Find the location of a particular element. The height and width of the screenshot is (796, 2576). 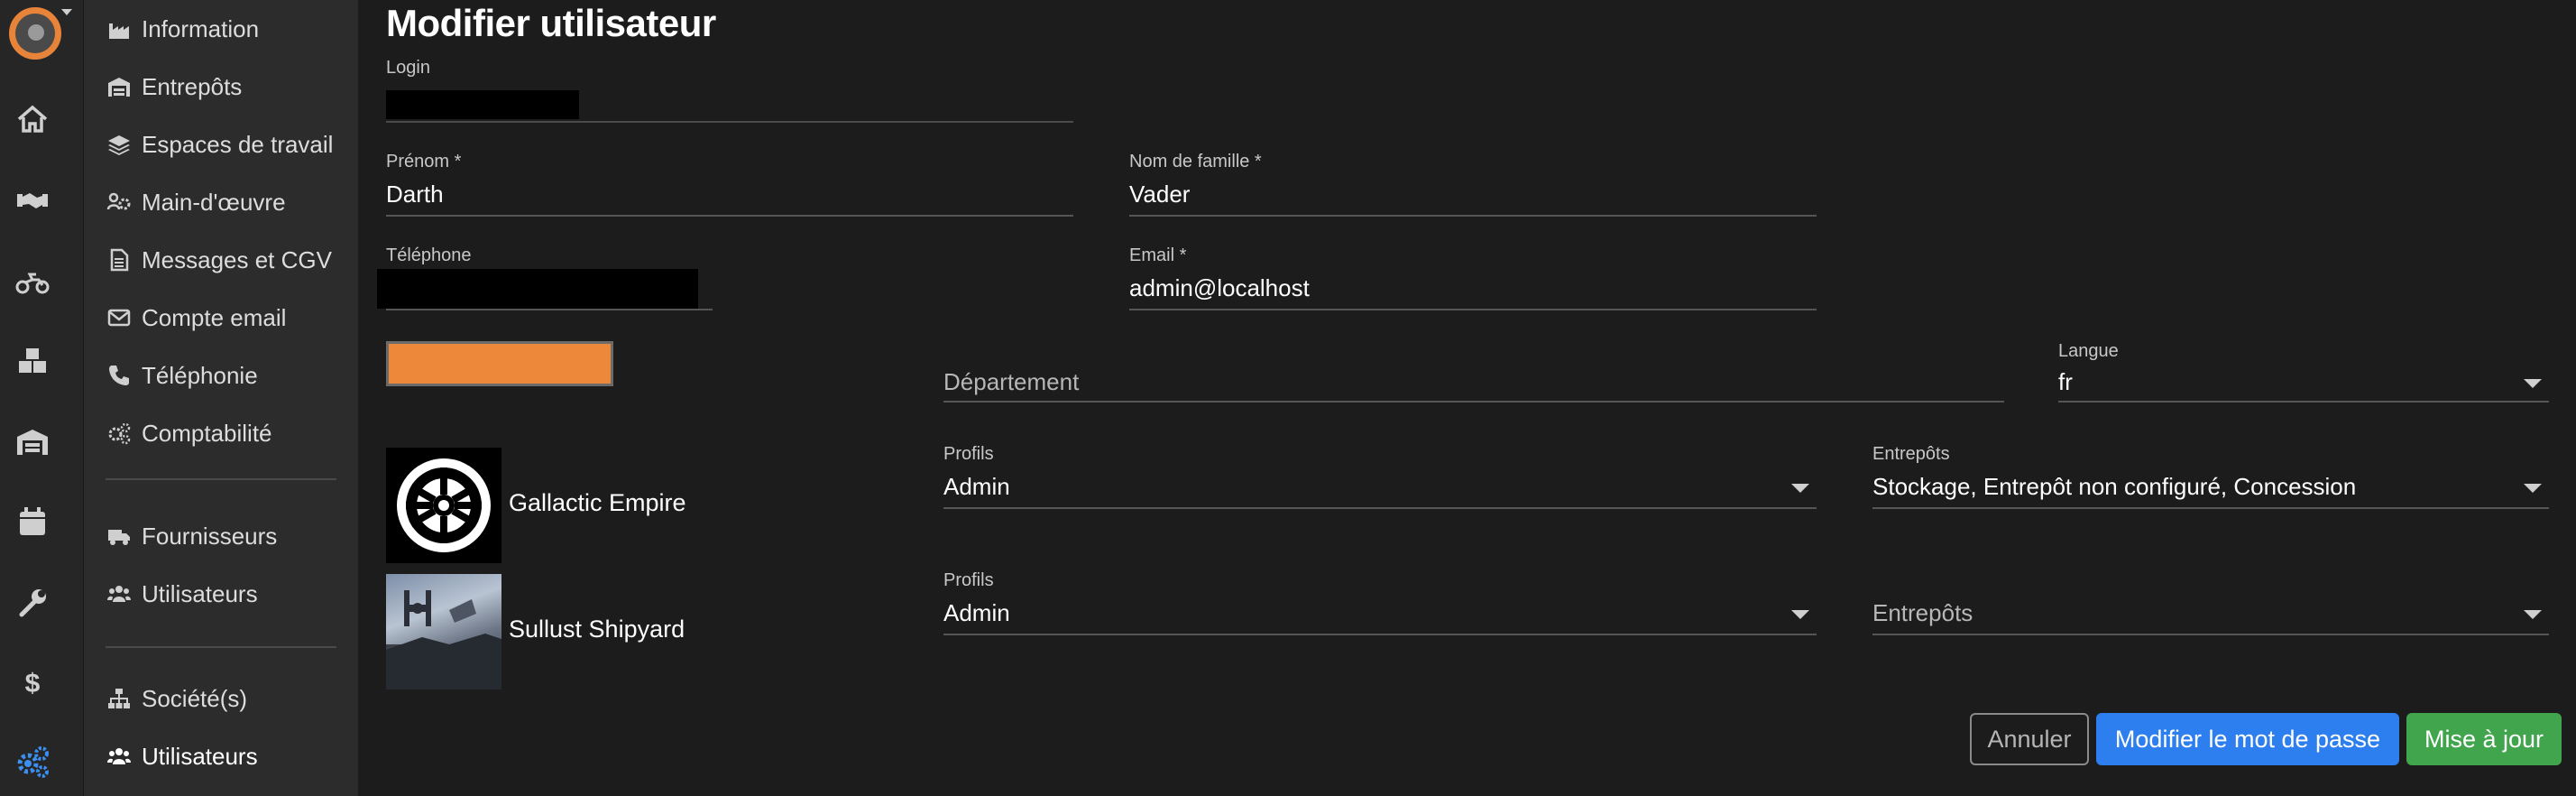

firstname-value: Darth is located at coordinates (415, 194).